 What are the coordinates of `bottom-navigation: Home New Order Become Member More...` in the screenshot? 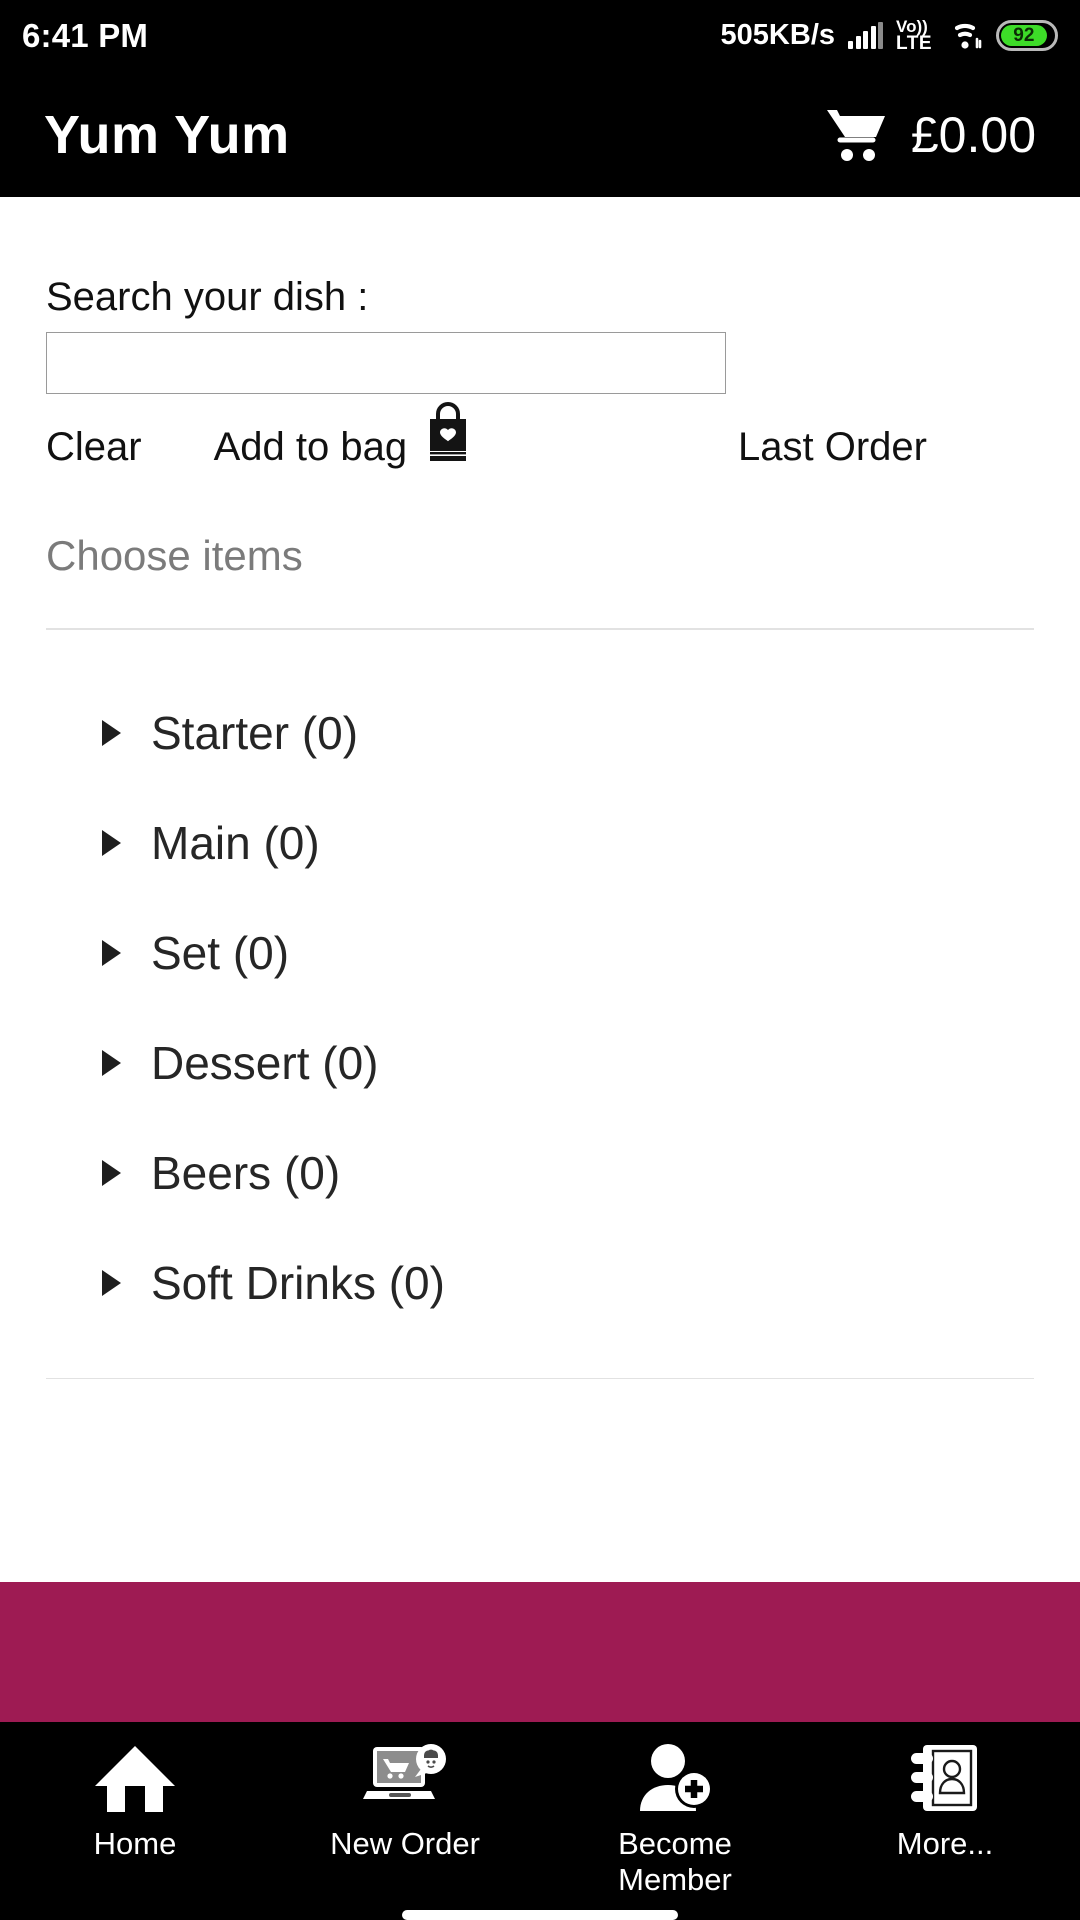 It's located at (540, 1821).